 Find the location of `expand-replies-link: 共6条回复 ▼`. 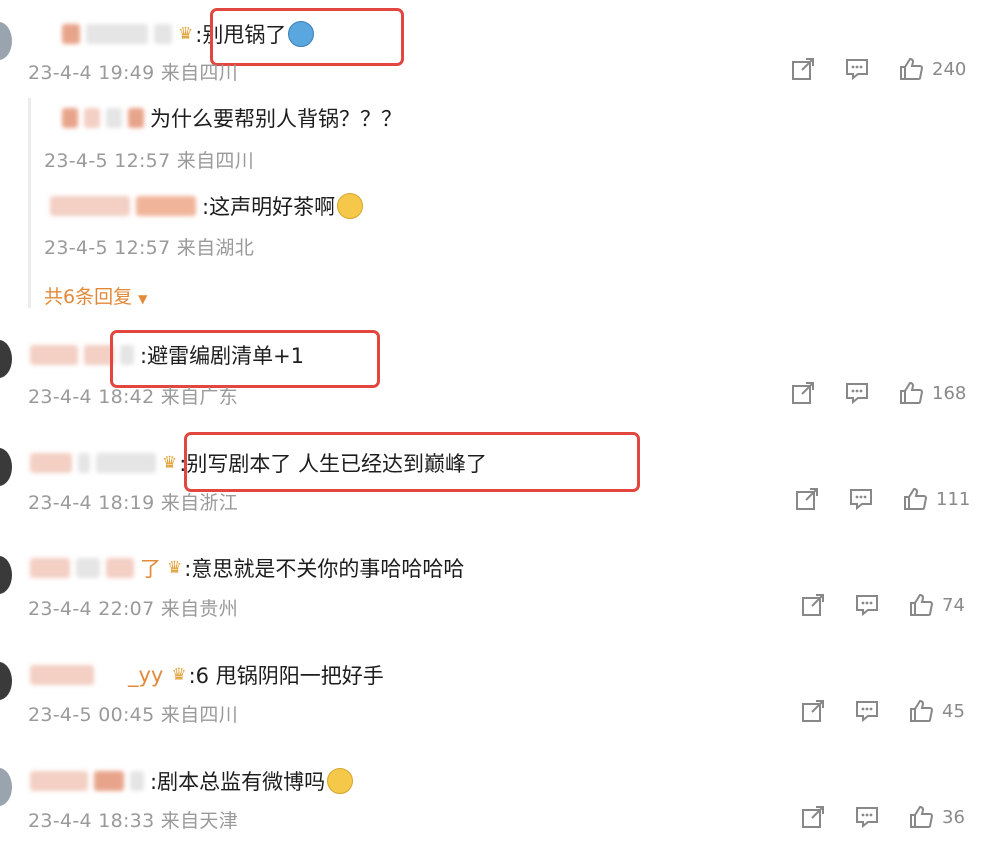

expand-replies-link: 共6条回复 ▼ is located at coordinates (95, 295).